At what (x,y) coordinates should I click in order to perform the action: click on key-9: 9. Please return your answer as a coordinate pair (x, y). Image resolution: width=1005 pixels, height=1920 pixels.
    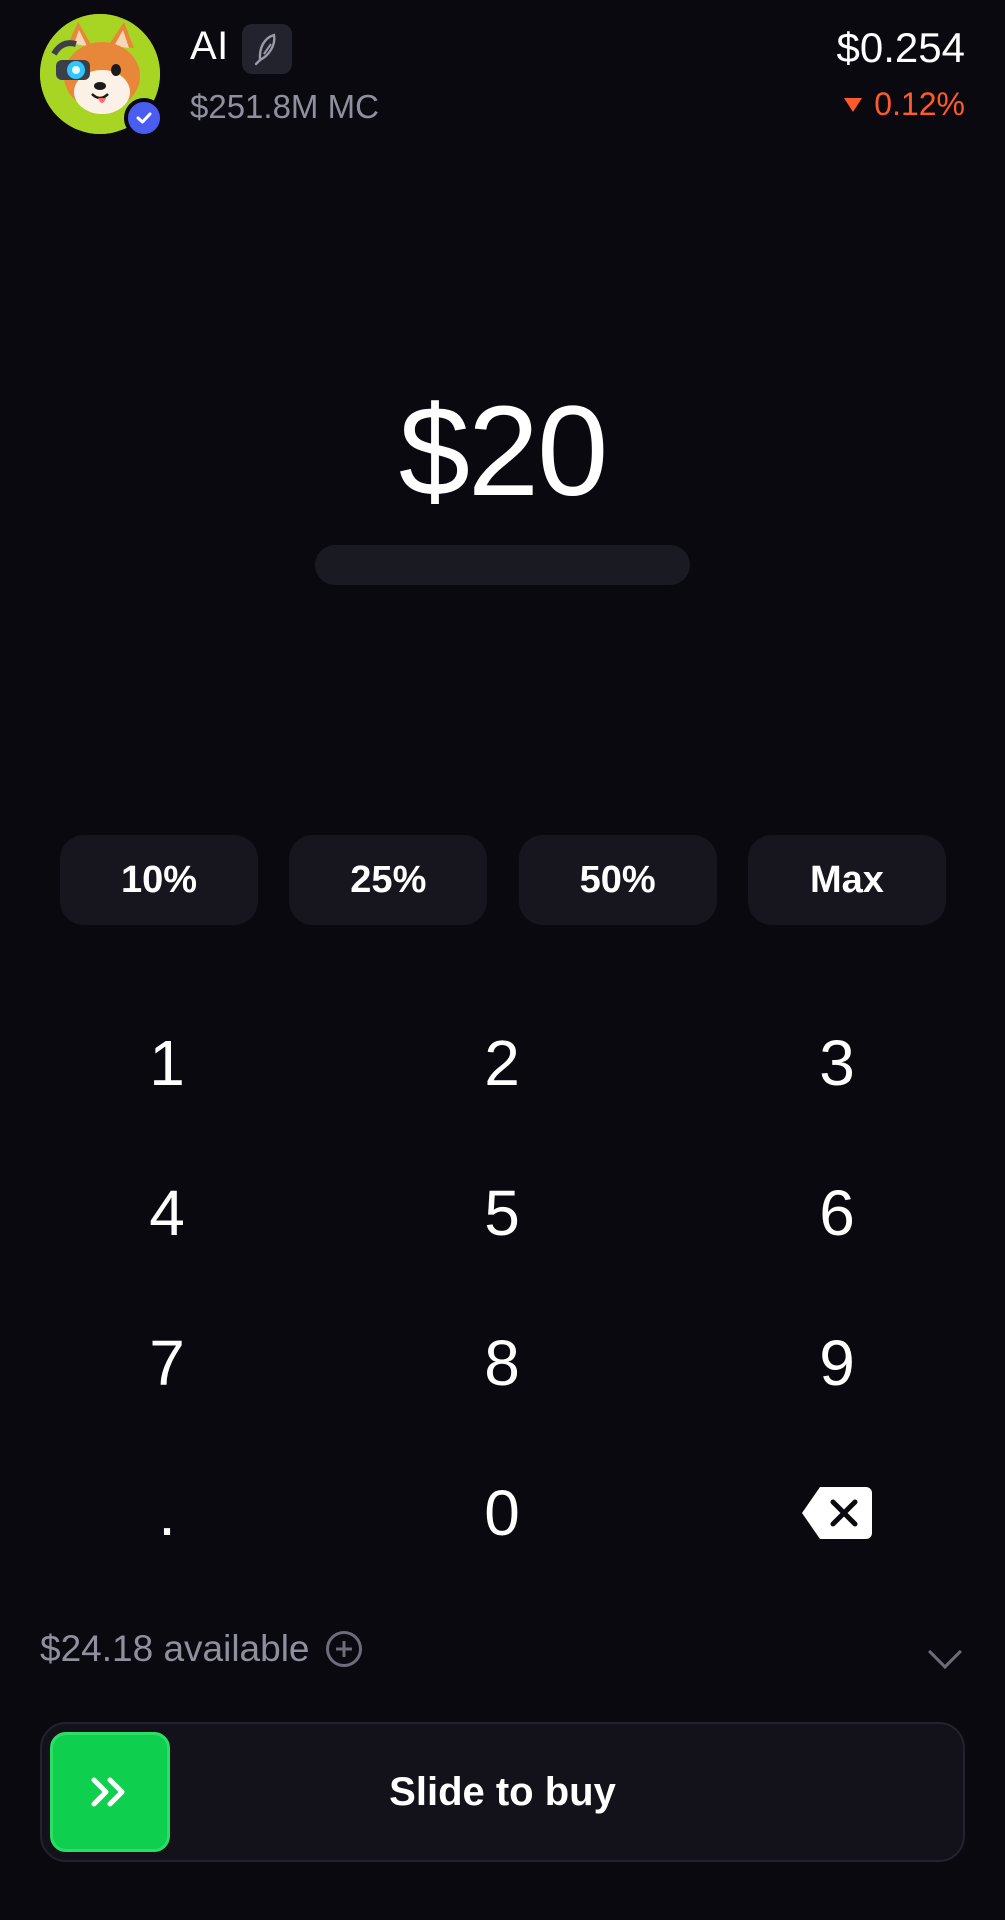
    Looking at the image, I should click on (837, 1363).